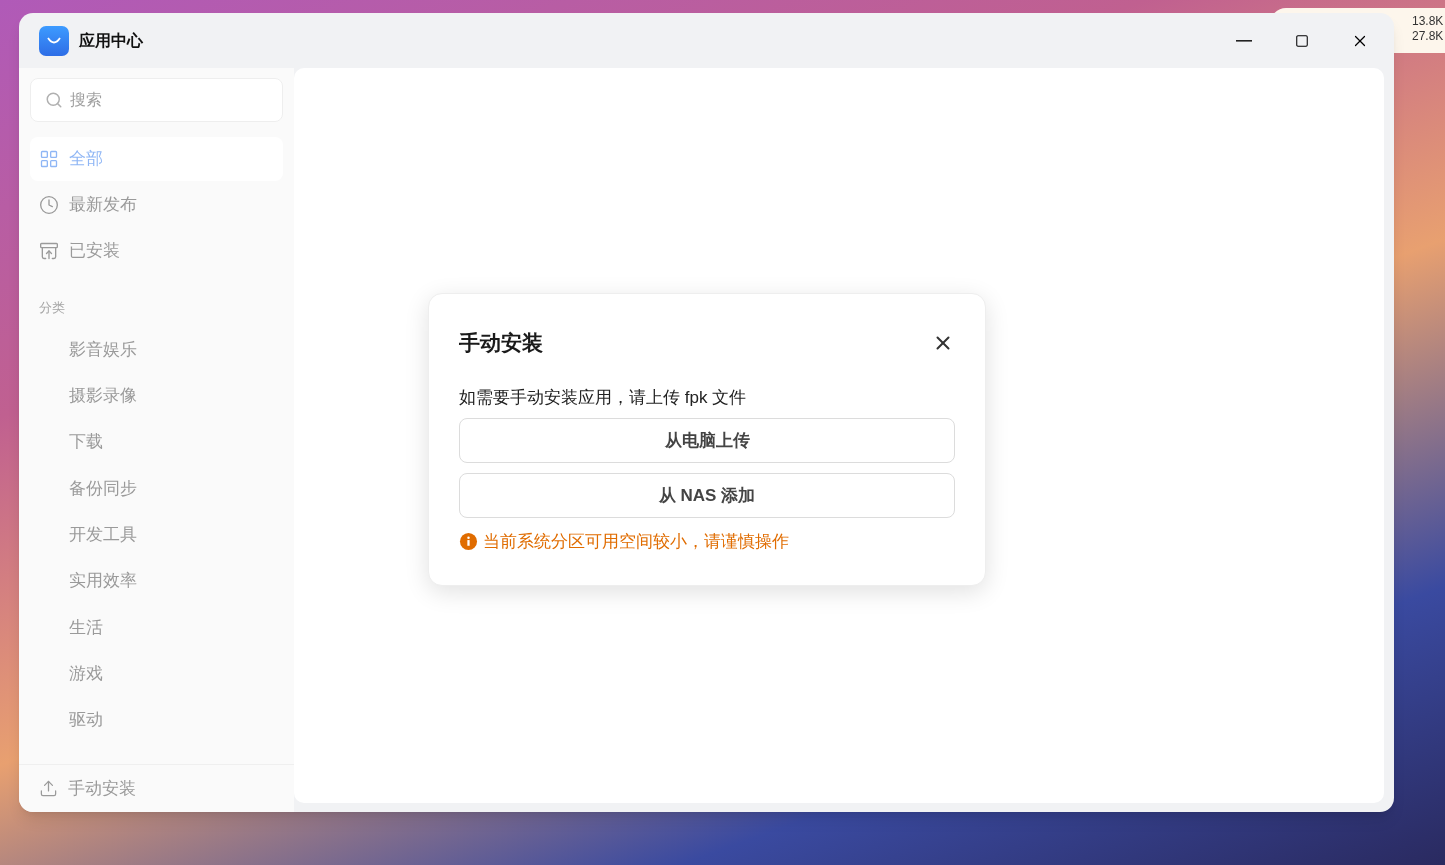  What do you see at coordinates (468, 542) in the screenshot?
I see `info-icon` at bounding box center [468, 542].